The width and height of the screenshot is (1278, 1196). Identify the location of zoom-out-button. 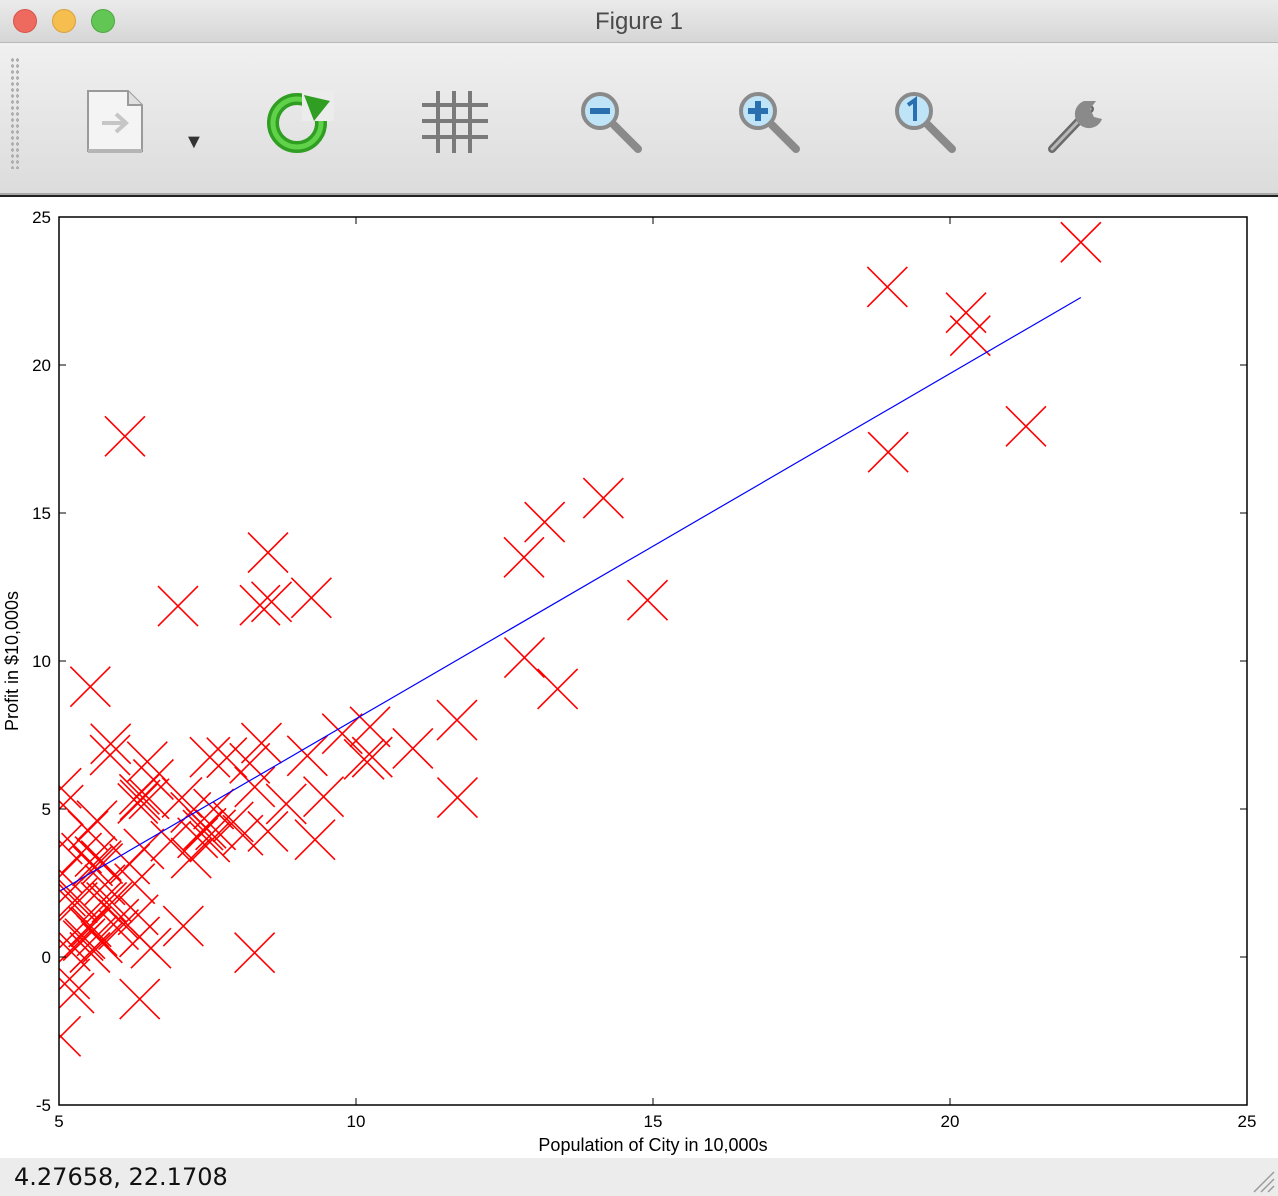
(611, 122).